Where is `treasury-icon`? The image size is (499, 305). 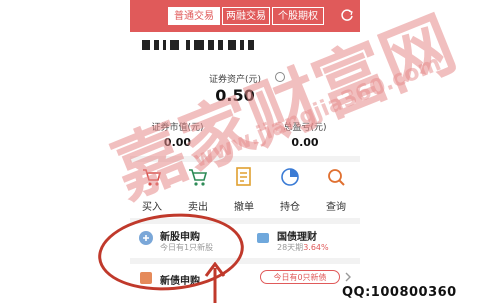 treasury-icon is located at coordinates (263, 238).